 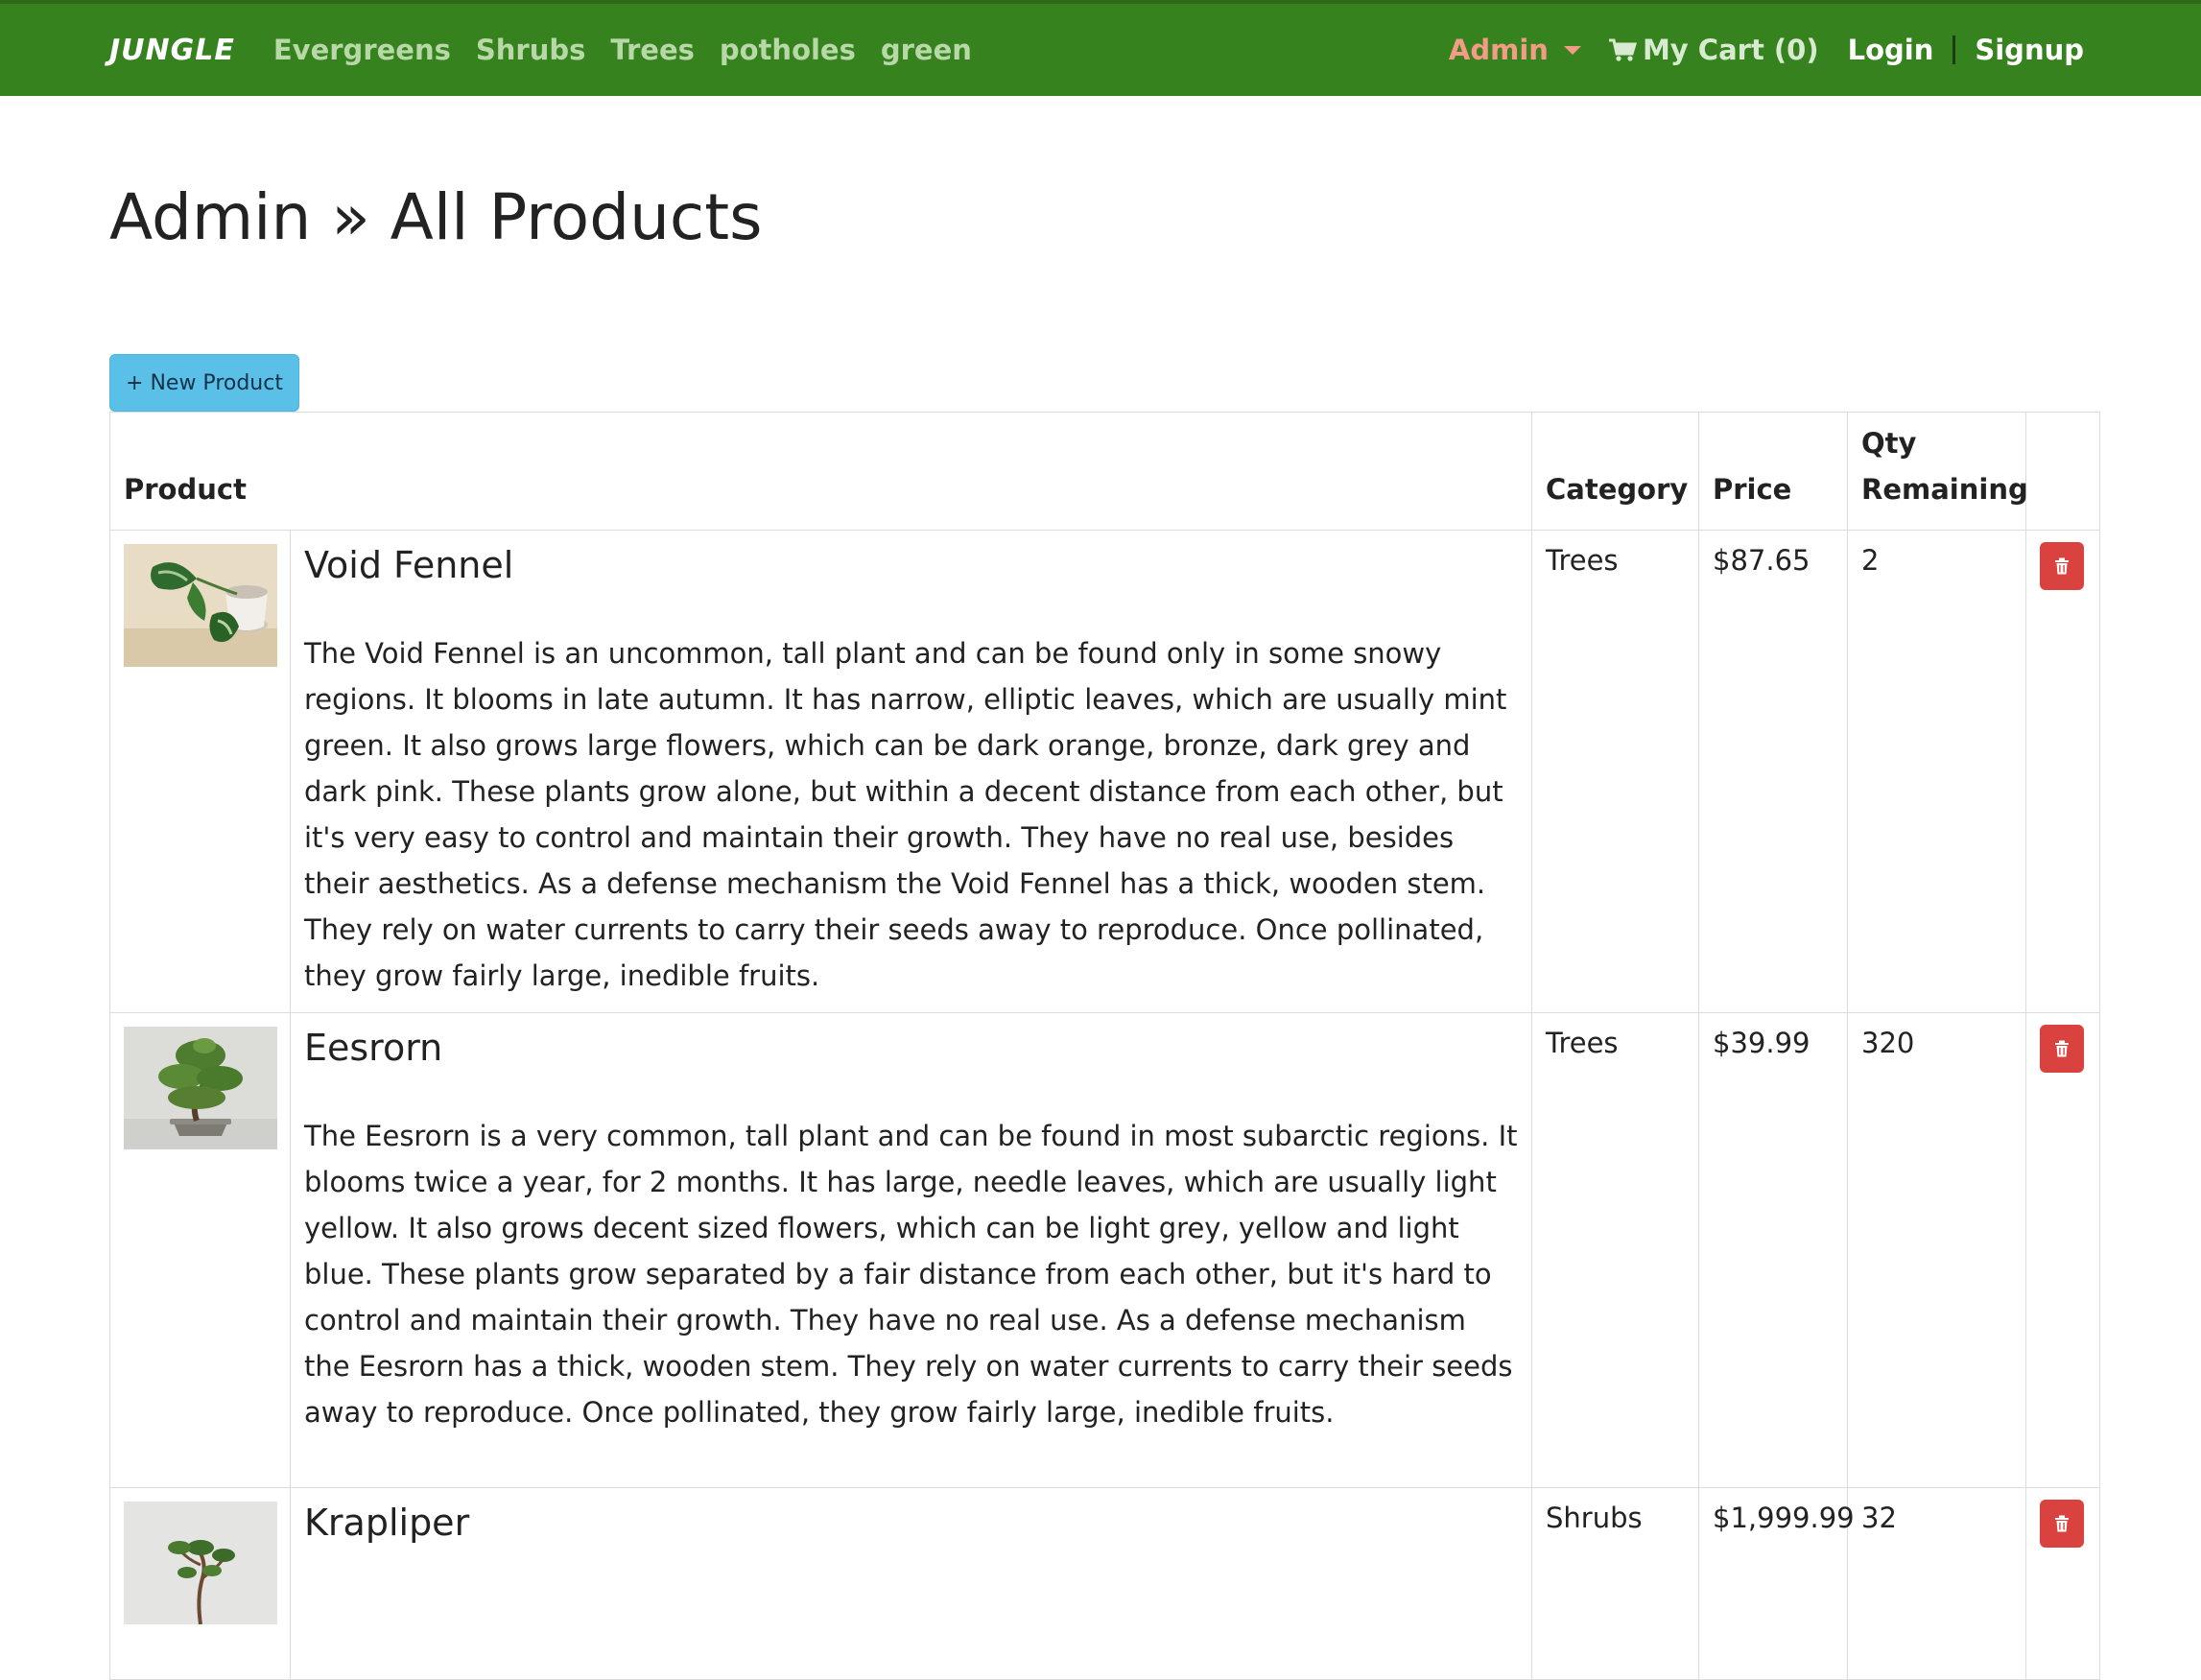 What do you see at coordinates (200, 1563) in the screenshot?
I see `small-bonsai-image` at bounding box center [200, 1563].